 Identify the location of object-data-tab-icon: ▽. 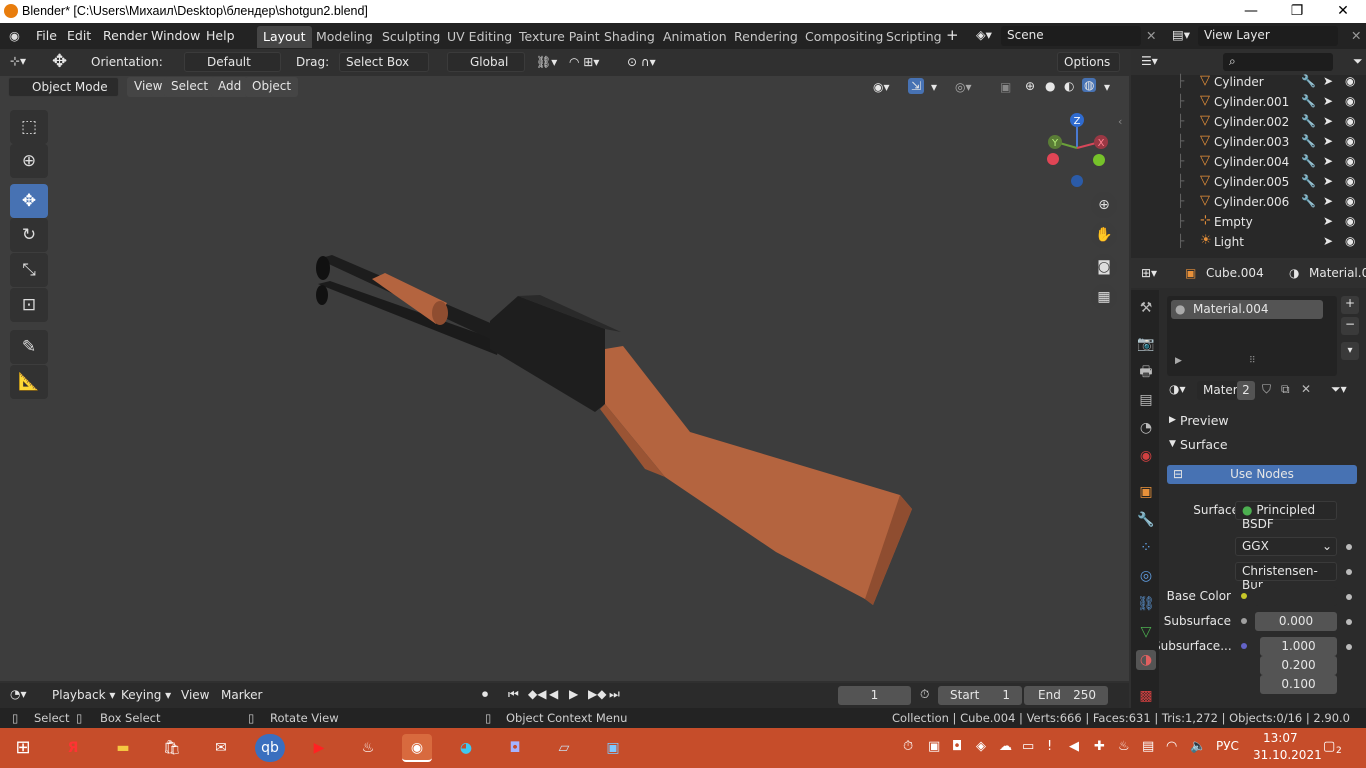
(1146, 632).